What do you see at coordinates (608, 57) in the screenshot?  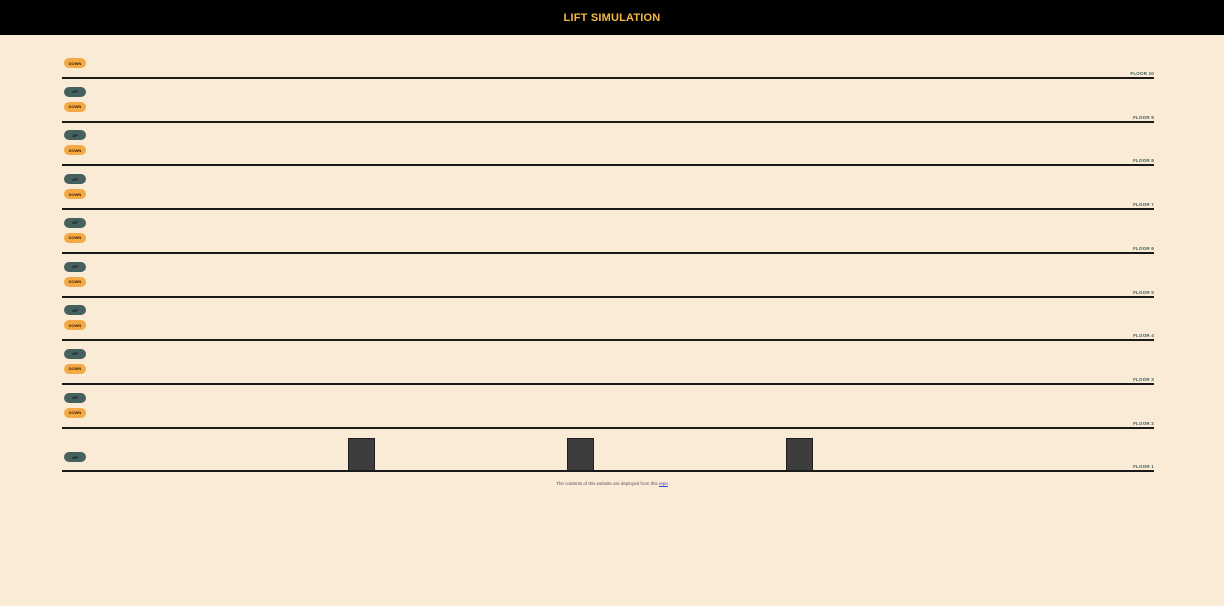 I see `floor-row: DOWN FLOOR 10` at bounding box center [608, 57].